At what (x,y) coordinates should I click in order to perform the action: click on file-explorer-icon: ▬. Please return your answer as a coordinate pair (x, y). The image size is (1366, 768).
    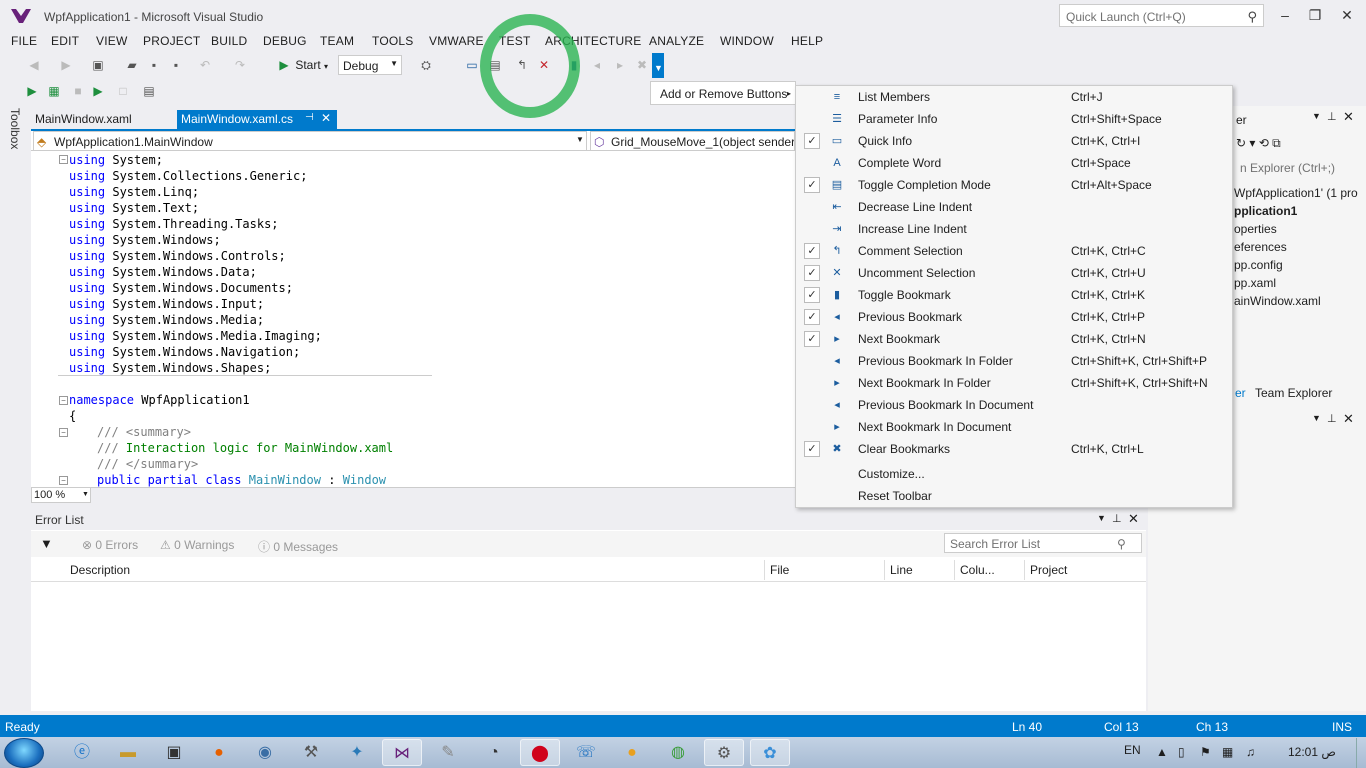
    Looking at the image, I should click on (128, 752).